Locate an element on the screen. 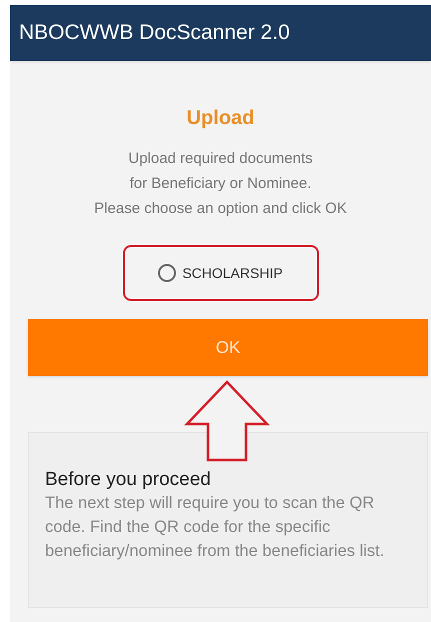  message-line: Upload required documents is located at coordinates (220, 159).